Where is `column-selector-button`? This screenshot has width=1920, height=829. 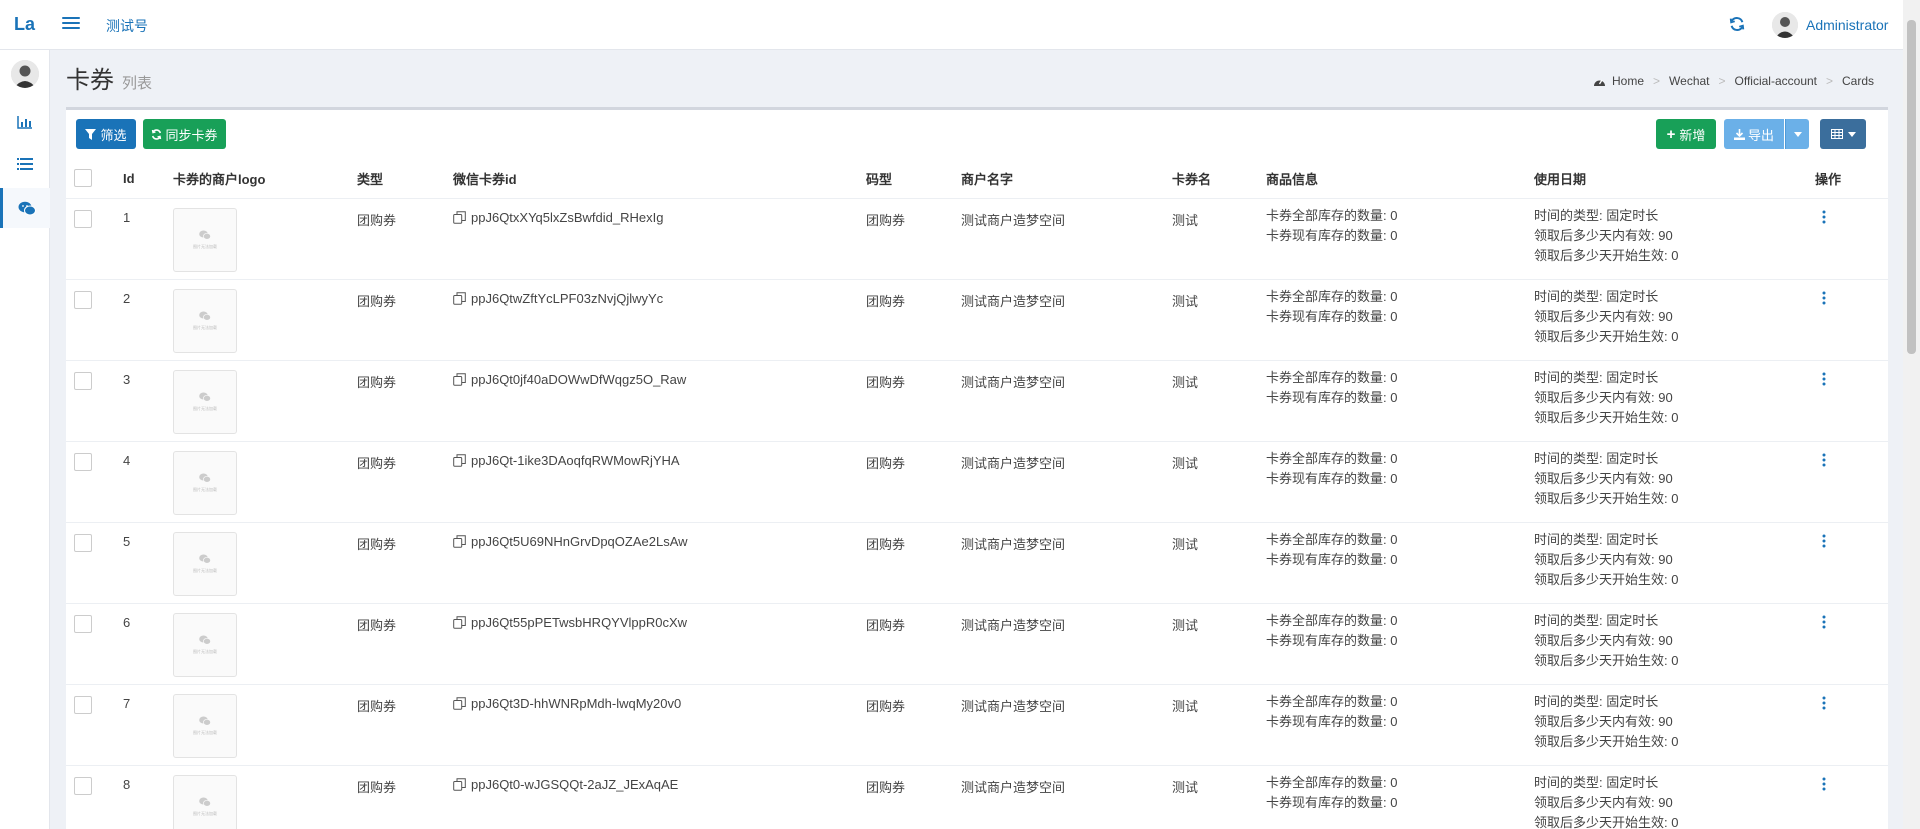
column-selector-button is located at coordinates (1843, 134).